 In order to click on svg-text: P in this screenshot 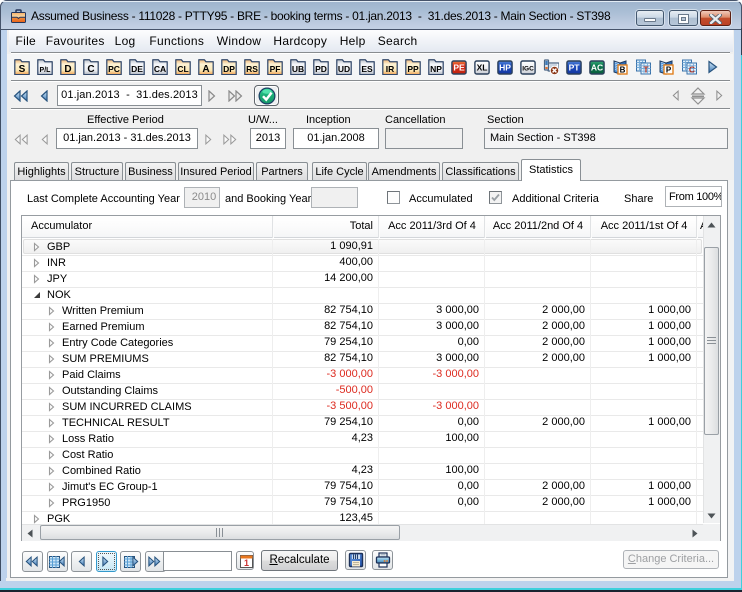, I will do `click(669, 69)`.